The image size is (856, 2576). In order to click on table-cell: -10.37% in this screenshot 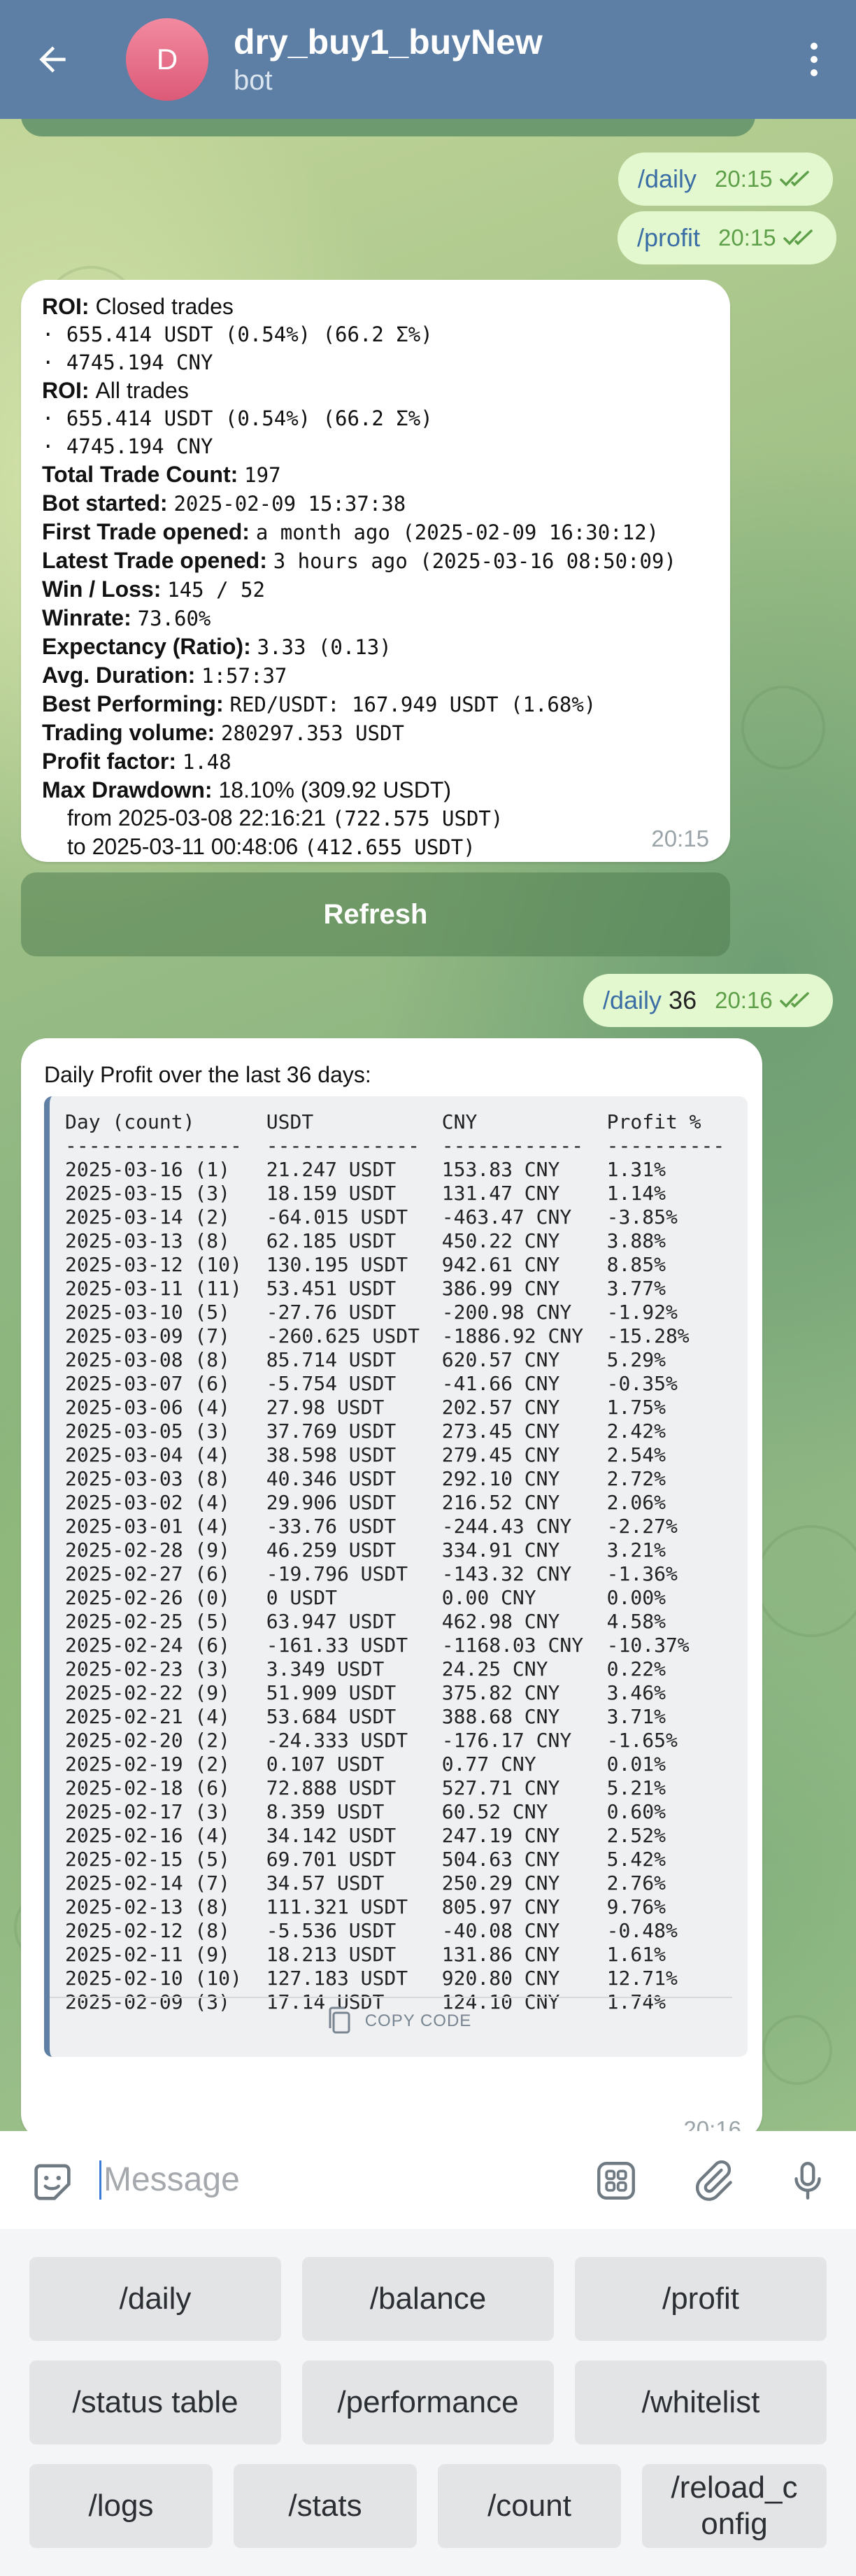, I will do `click(648, 1645)`.